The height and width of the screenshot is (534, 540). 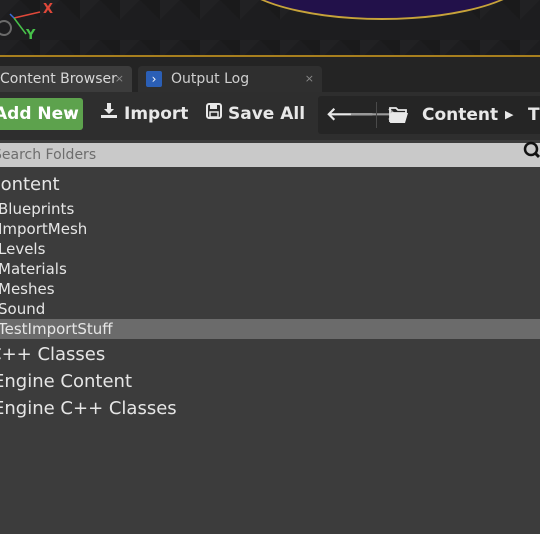 I want to click on tree-node-label: Materials, so click(x=33, y=269).